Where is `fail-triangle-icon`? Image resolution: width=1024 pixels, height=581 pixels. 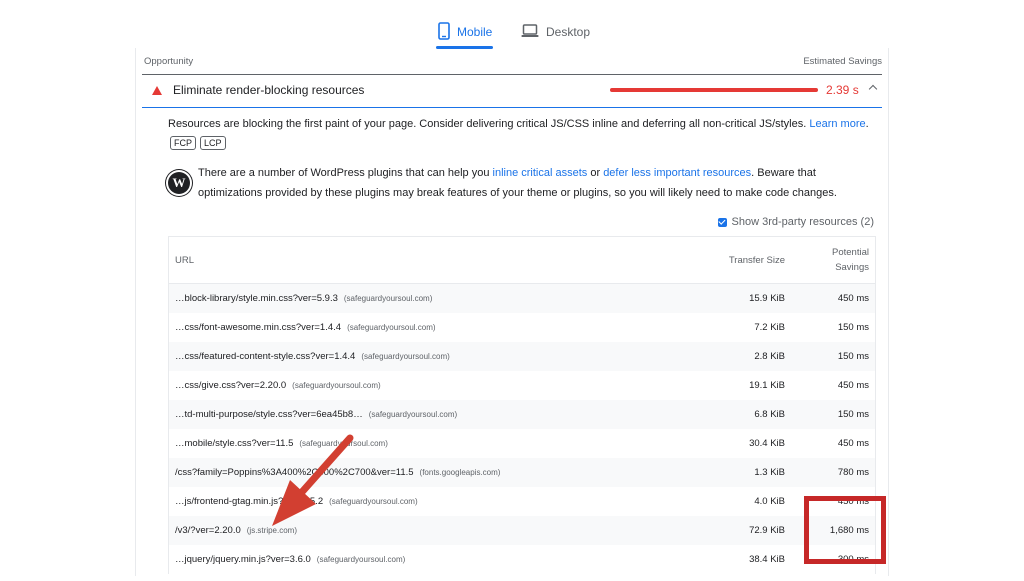
fail-triangle-icon is located at coordinates (157, 90).